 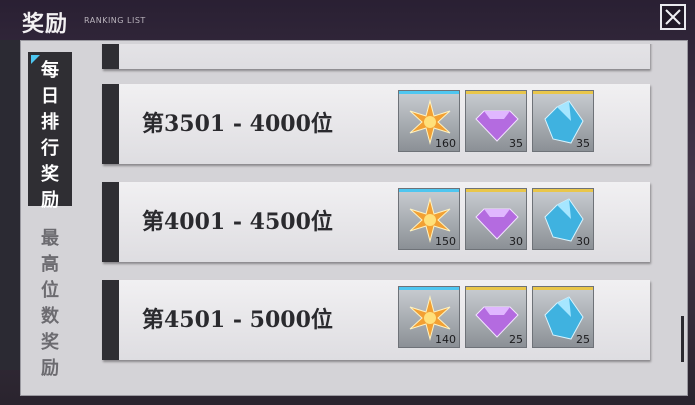 What do you see at coordinates (45, 24) in the screenshot?
I see `page-title: 奖励` at bounding box center [45, 24].